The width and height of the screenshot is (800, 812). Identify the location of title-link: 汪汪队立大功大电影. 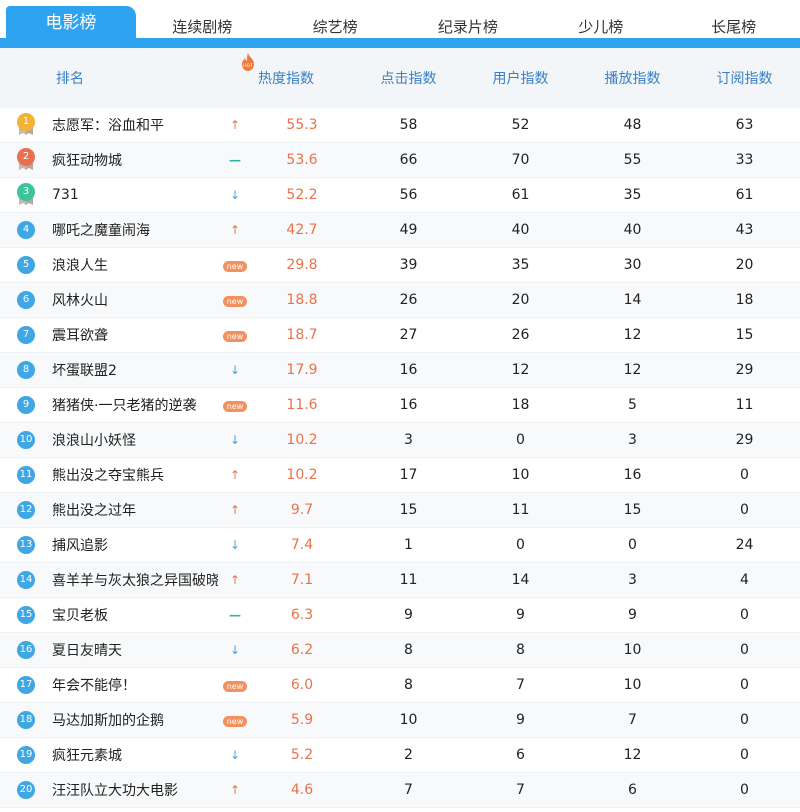
(135, 790).